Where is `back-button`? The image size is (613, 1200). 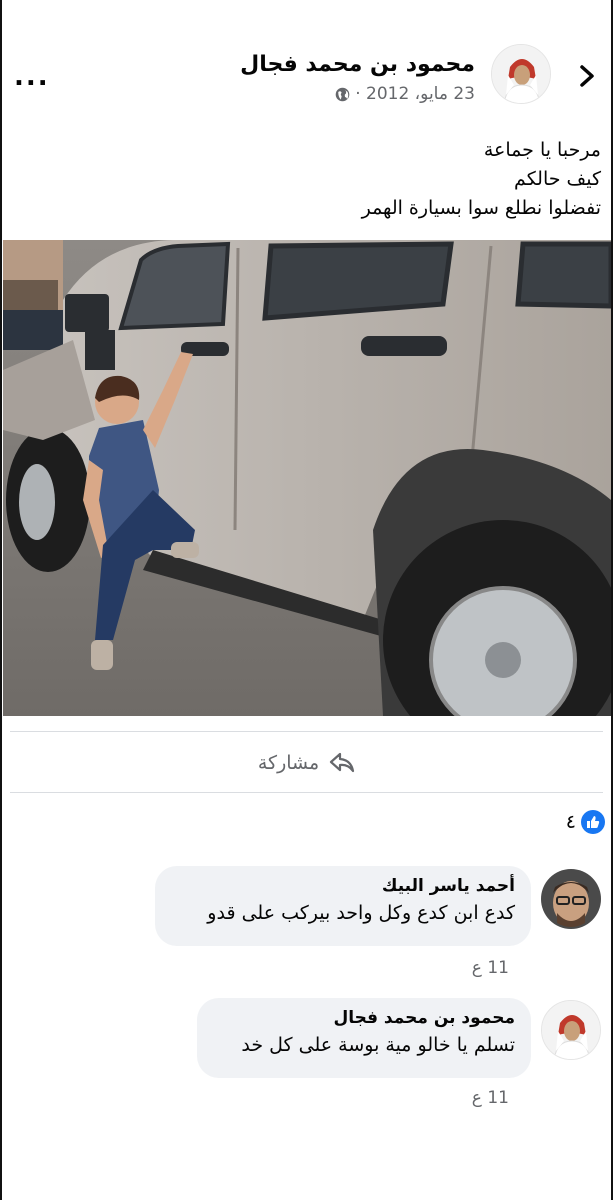 back-button is located at coordinates (587, 76).